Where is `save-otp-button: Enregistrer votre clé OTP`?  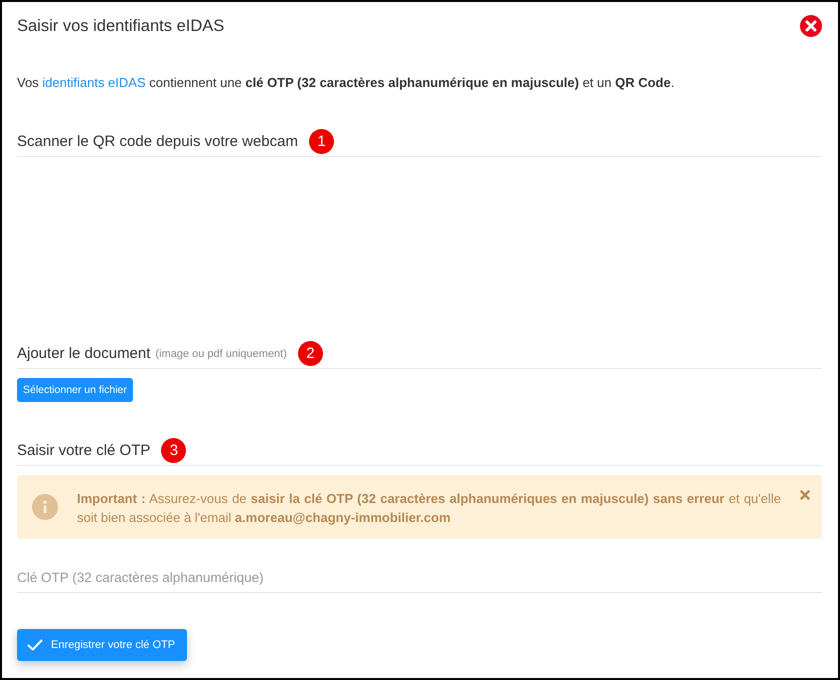 save-otp-button: Enregistrer votre clé OTP is located at coordinates (102, 645).